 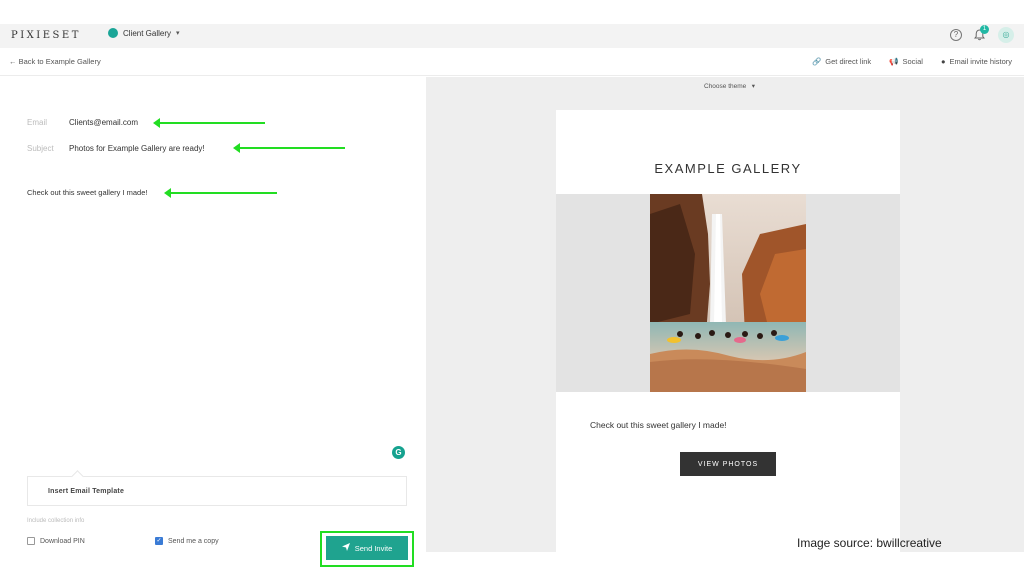 What do you see at coordinates (725, 86) in the screenshot?
I see `choose-theme-label: Choose theme` at bounding box center [725, 86].